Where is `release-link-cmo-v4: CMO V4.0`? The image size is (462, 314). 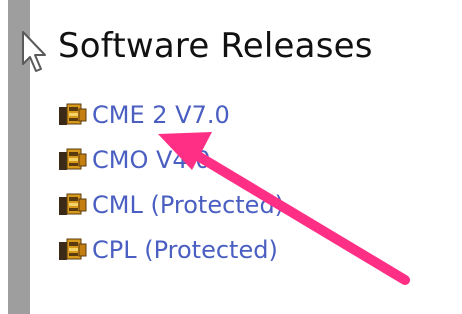
release-link-cmo-v4: CMO V4.0 is located at coordinates (151, 160).